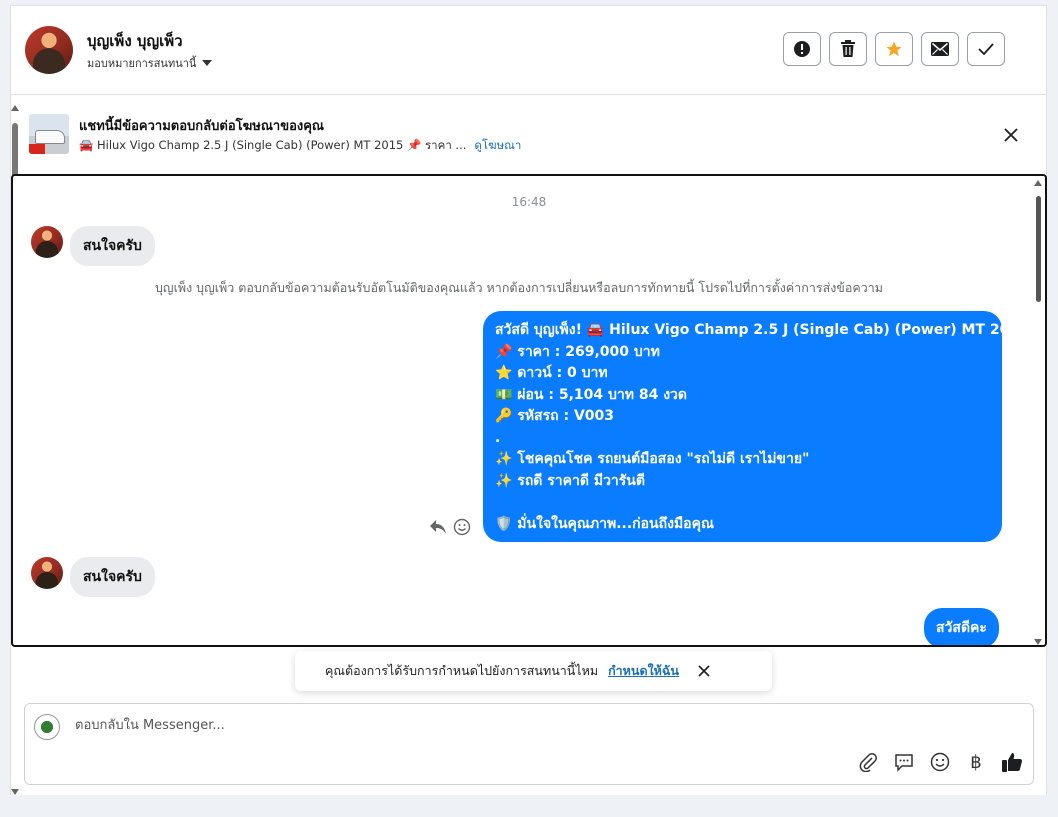  I want to click on outgoing-message: สวัสดีคะ, so click(961, 626).